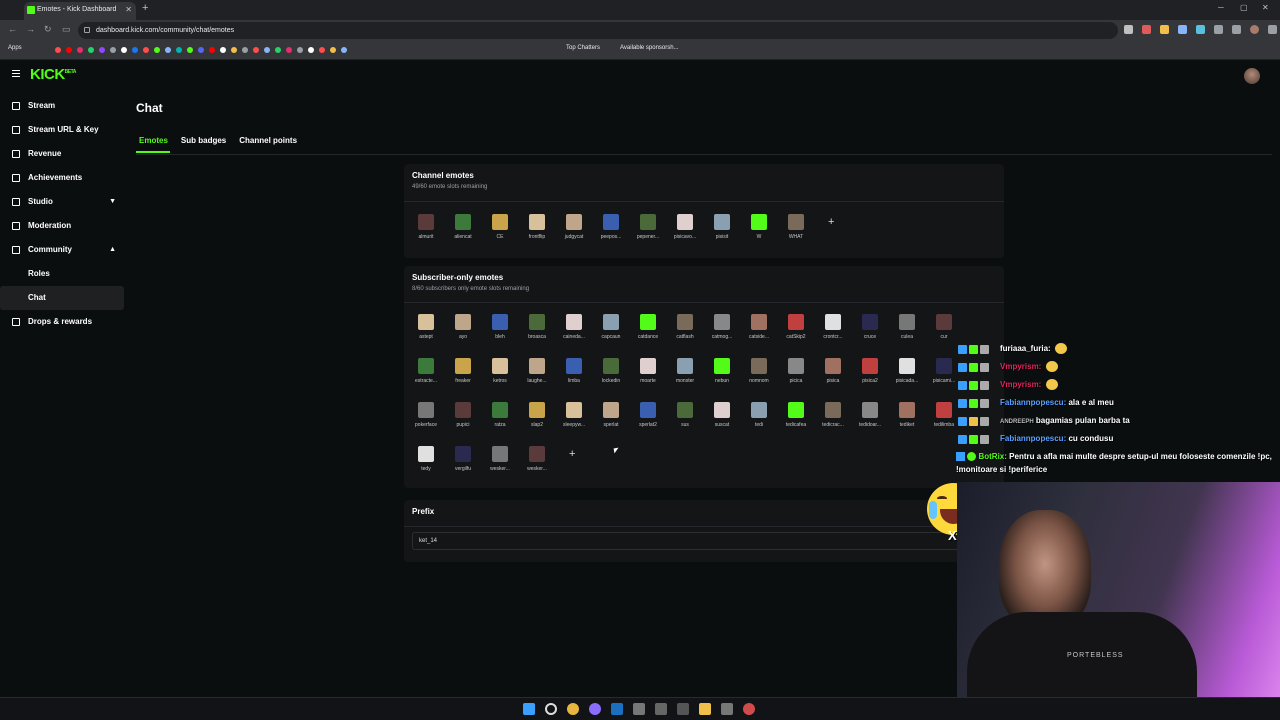 This screenshot has width=1280, height=720. Describe the element at coordinates (870, 327) in the screenshot. I see `emote-item: cruce` at that location.